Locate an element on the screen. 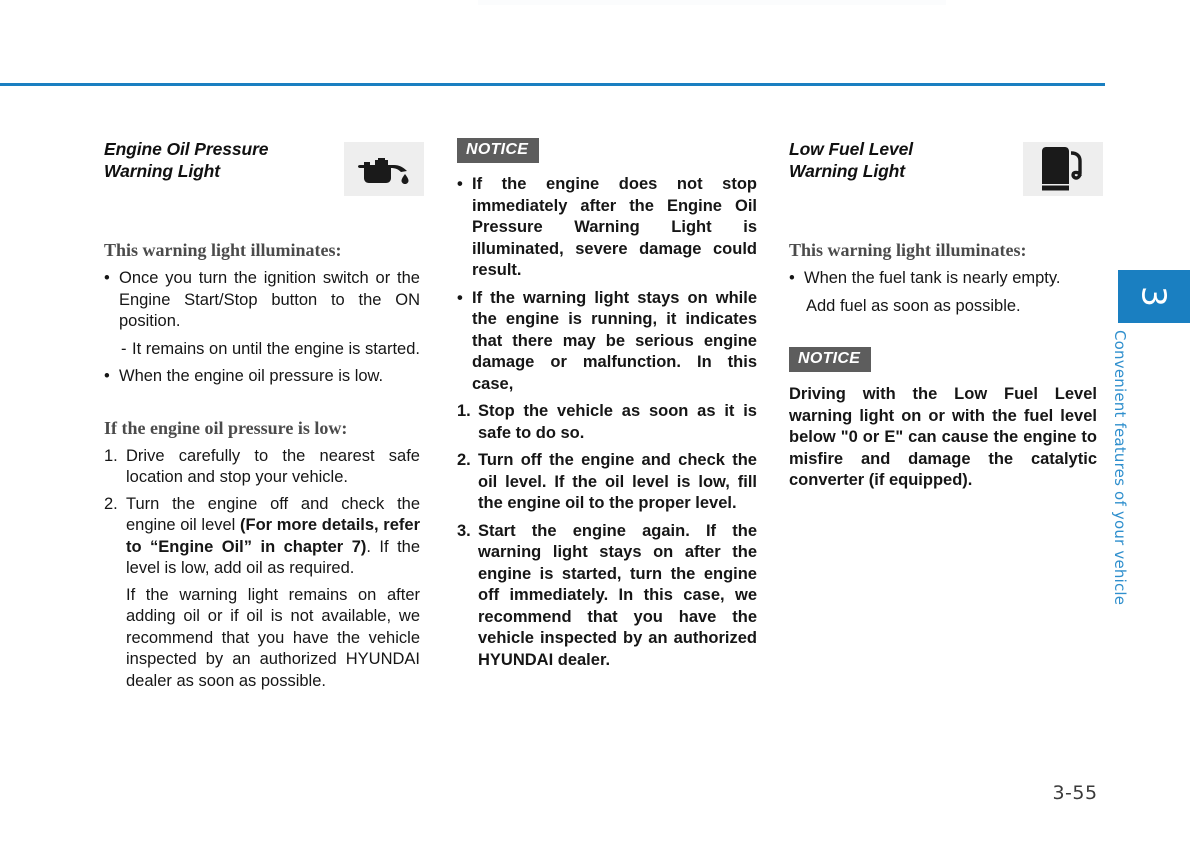 This screenshot has height=861, width=1200. fuel-pump-icon is located at coordinates (1062, 169).